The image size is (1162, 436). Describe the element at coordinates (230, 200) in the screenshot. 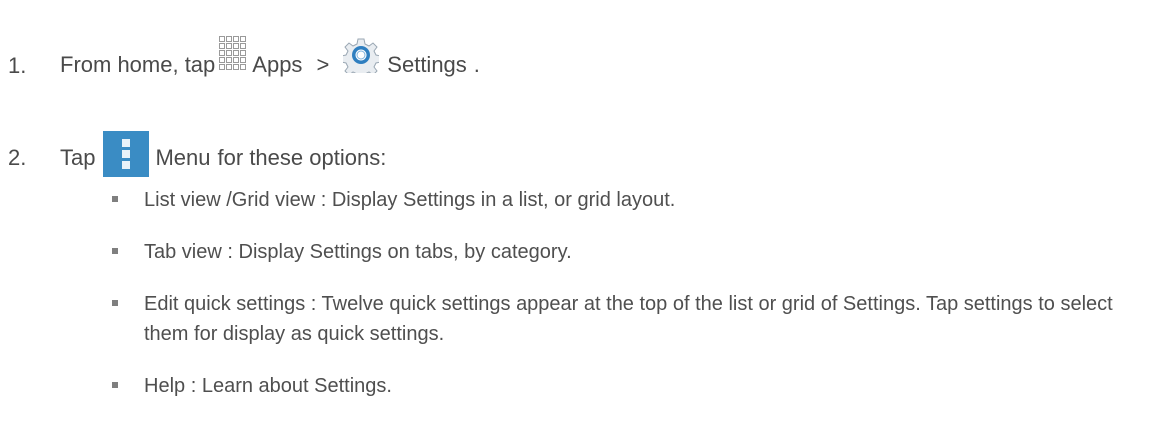

I see `option-term: List view /Grid view` at that location.